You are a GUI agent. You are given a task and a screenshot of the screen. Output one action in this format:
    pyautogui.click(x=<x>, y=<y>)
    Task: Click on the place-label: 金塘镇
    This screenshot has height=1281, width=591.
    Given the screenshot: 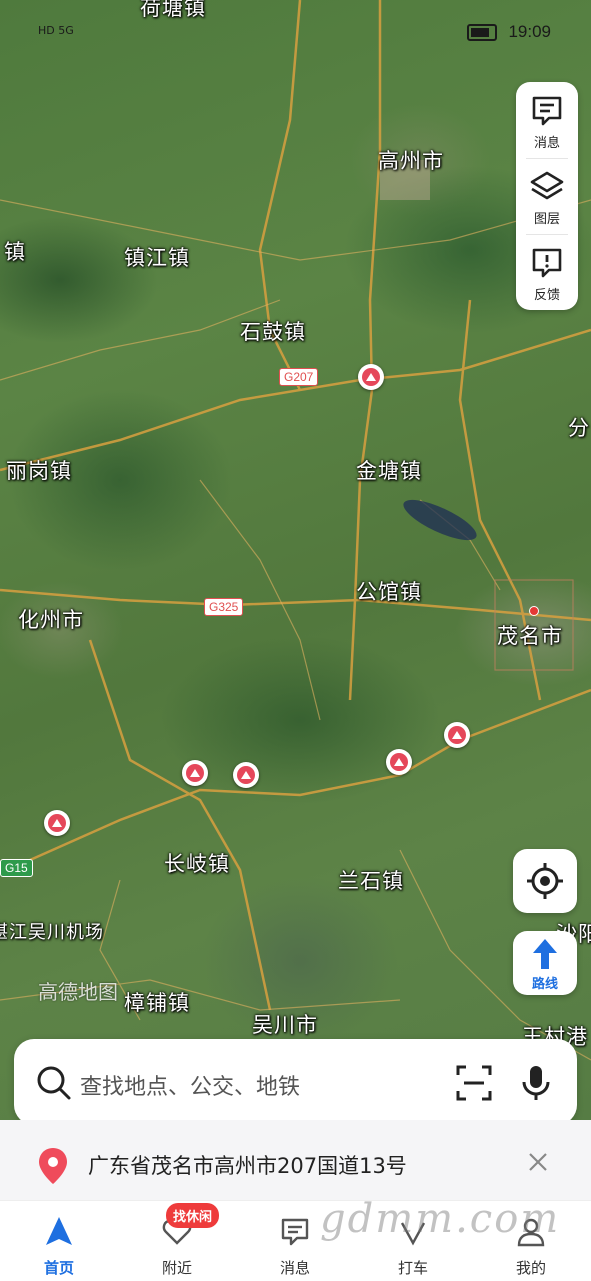 What is the action you would take?
    pyautogui.click(x=389, y=470)
    